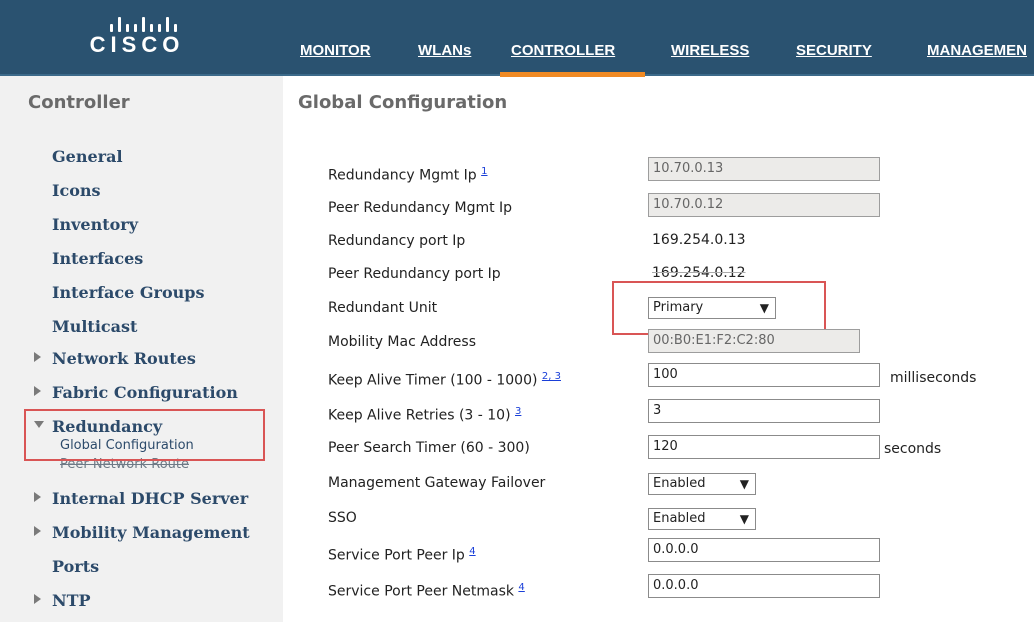  I want to click on sidebar-item-multicast: Multicast, so click(94, 326).